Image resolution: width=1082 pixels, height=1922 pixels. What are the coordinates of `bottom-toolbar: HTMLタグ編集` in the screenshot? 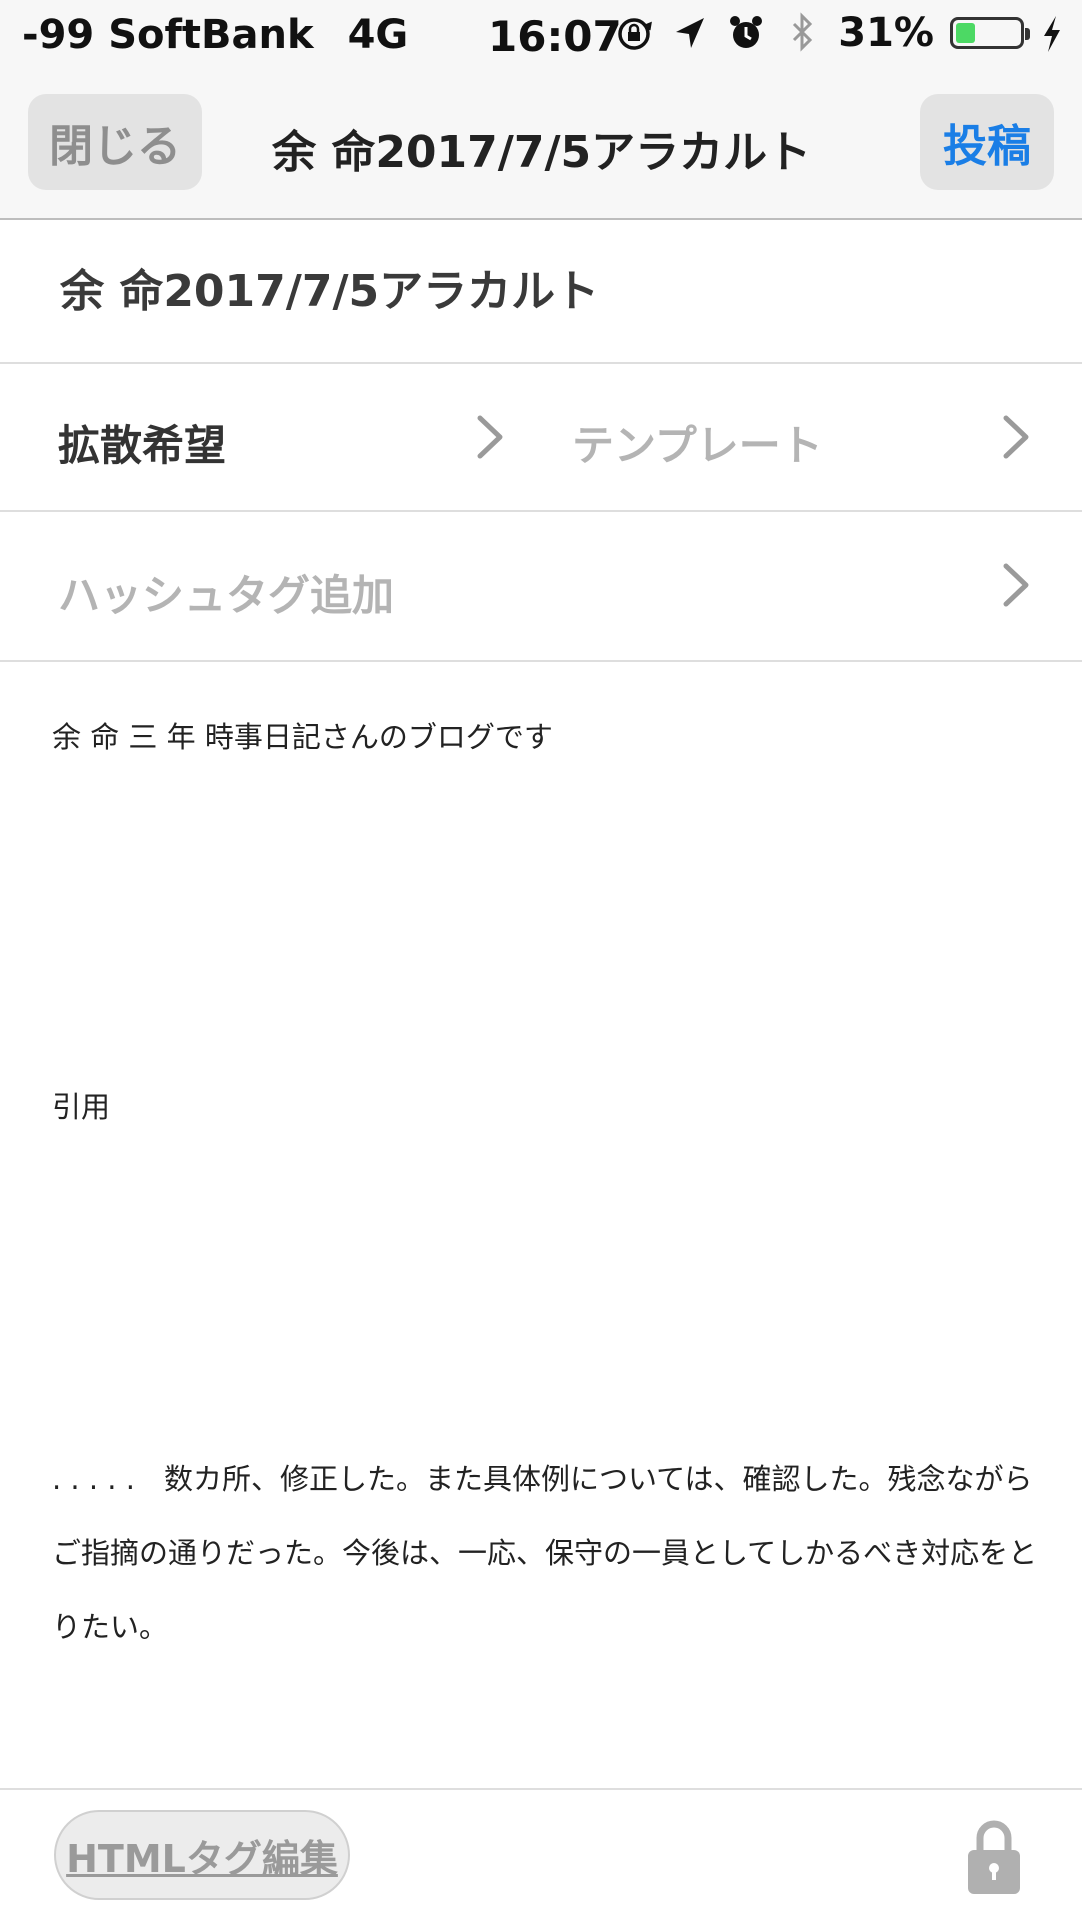 It's located at (541, 1855).